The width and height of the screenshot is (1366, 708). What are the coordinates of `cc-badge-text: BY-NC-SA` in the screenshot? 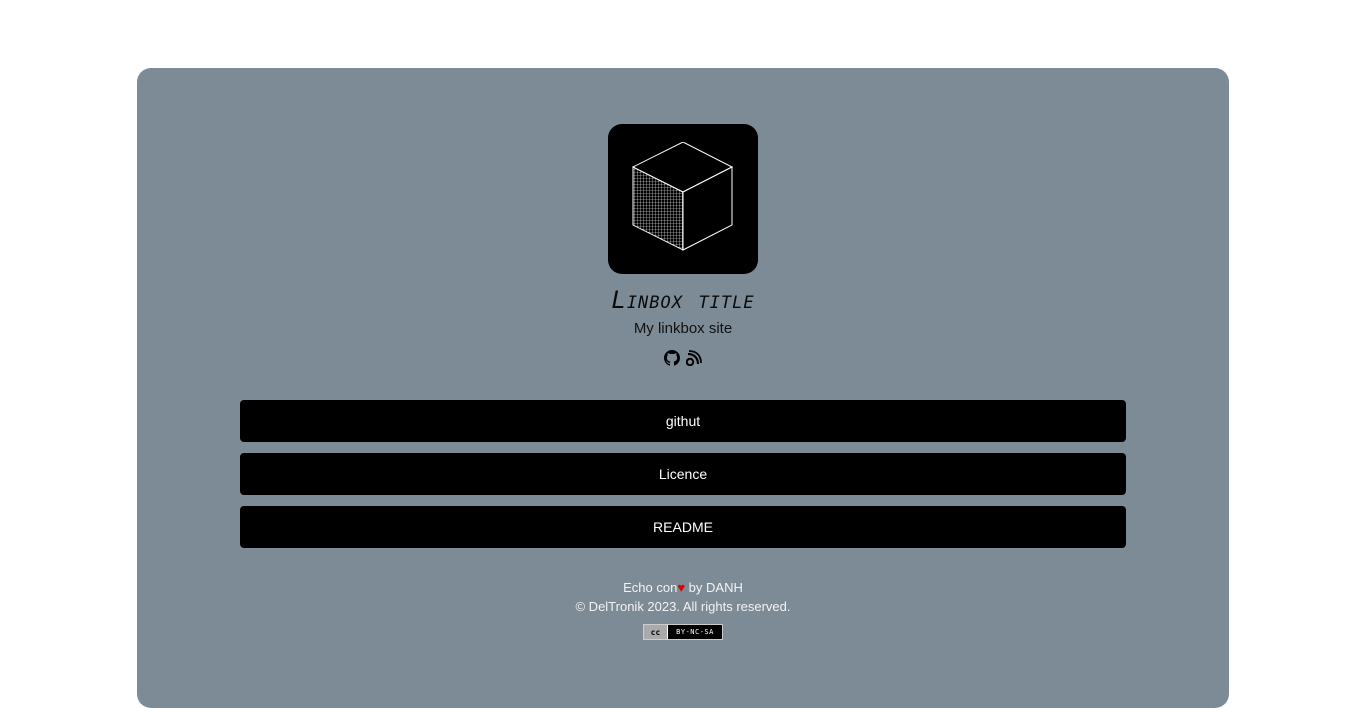 It's located at (695, 631).